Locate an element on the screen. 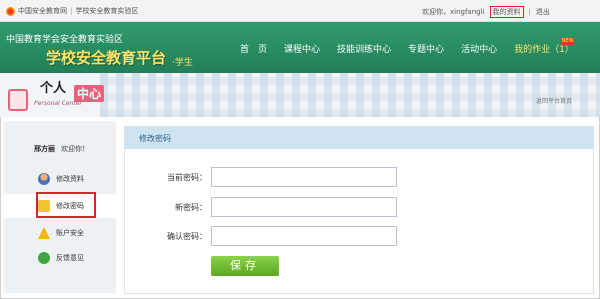 Image resolution: width=600 pixels, height=299 pixels. sidebar-item-feedback: 反馈意见 is located at coordinates (60, 258).